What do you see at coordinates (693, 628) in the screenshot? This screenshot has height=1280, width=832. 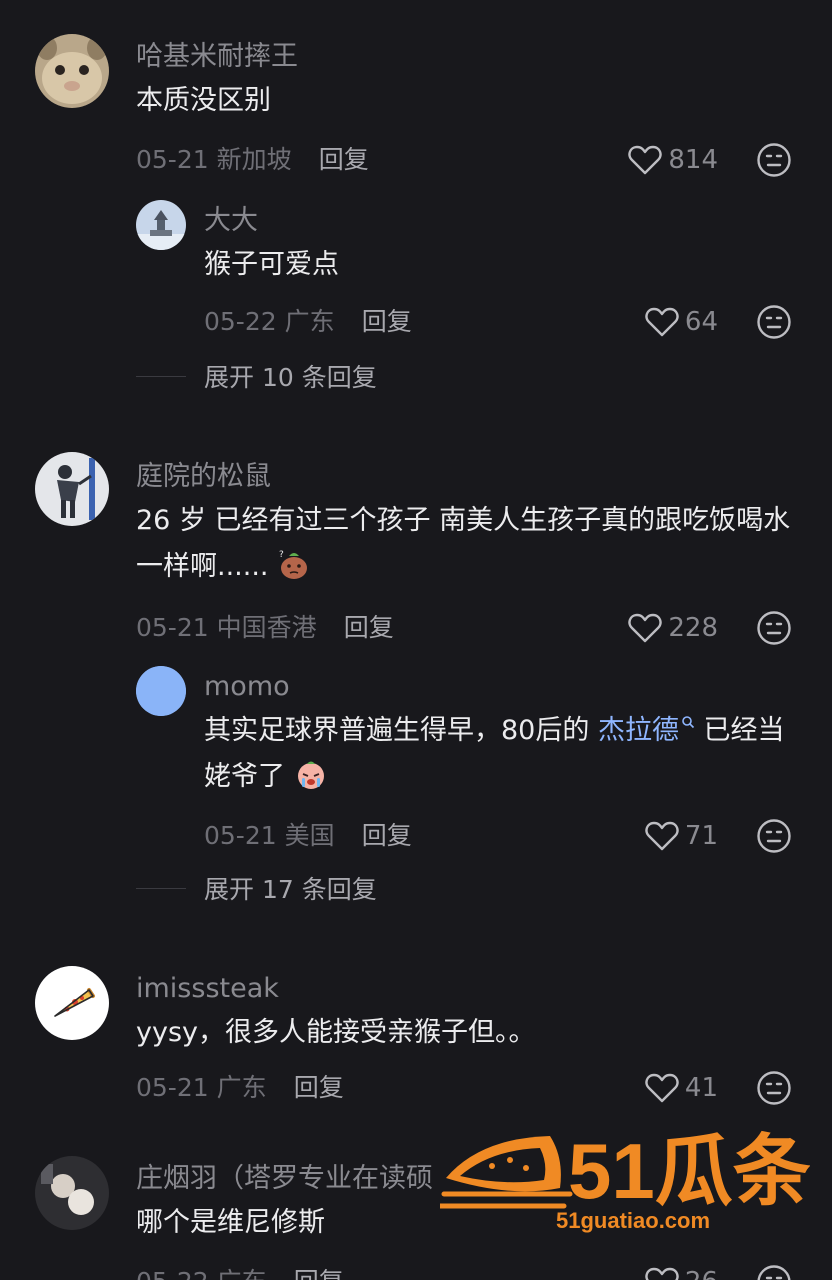 I see `like-count: 228` at bounding box center [693, 628].